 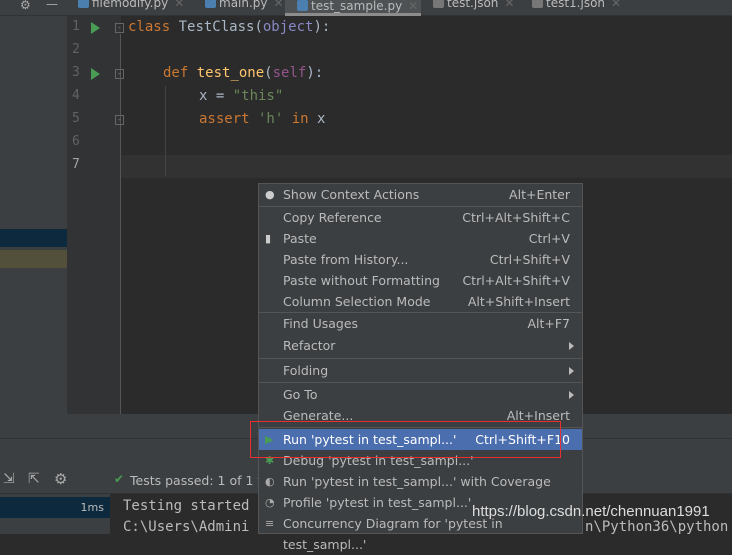 I want to click on menu-item-label: Refactor, so click(x=309, y=345).